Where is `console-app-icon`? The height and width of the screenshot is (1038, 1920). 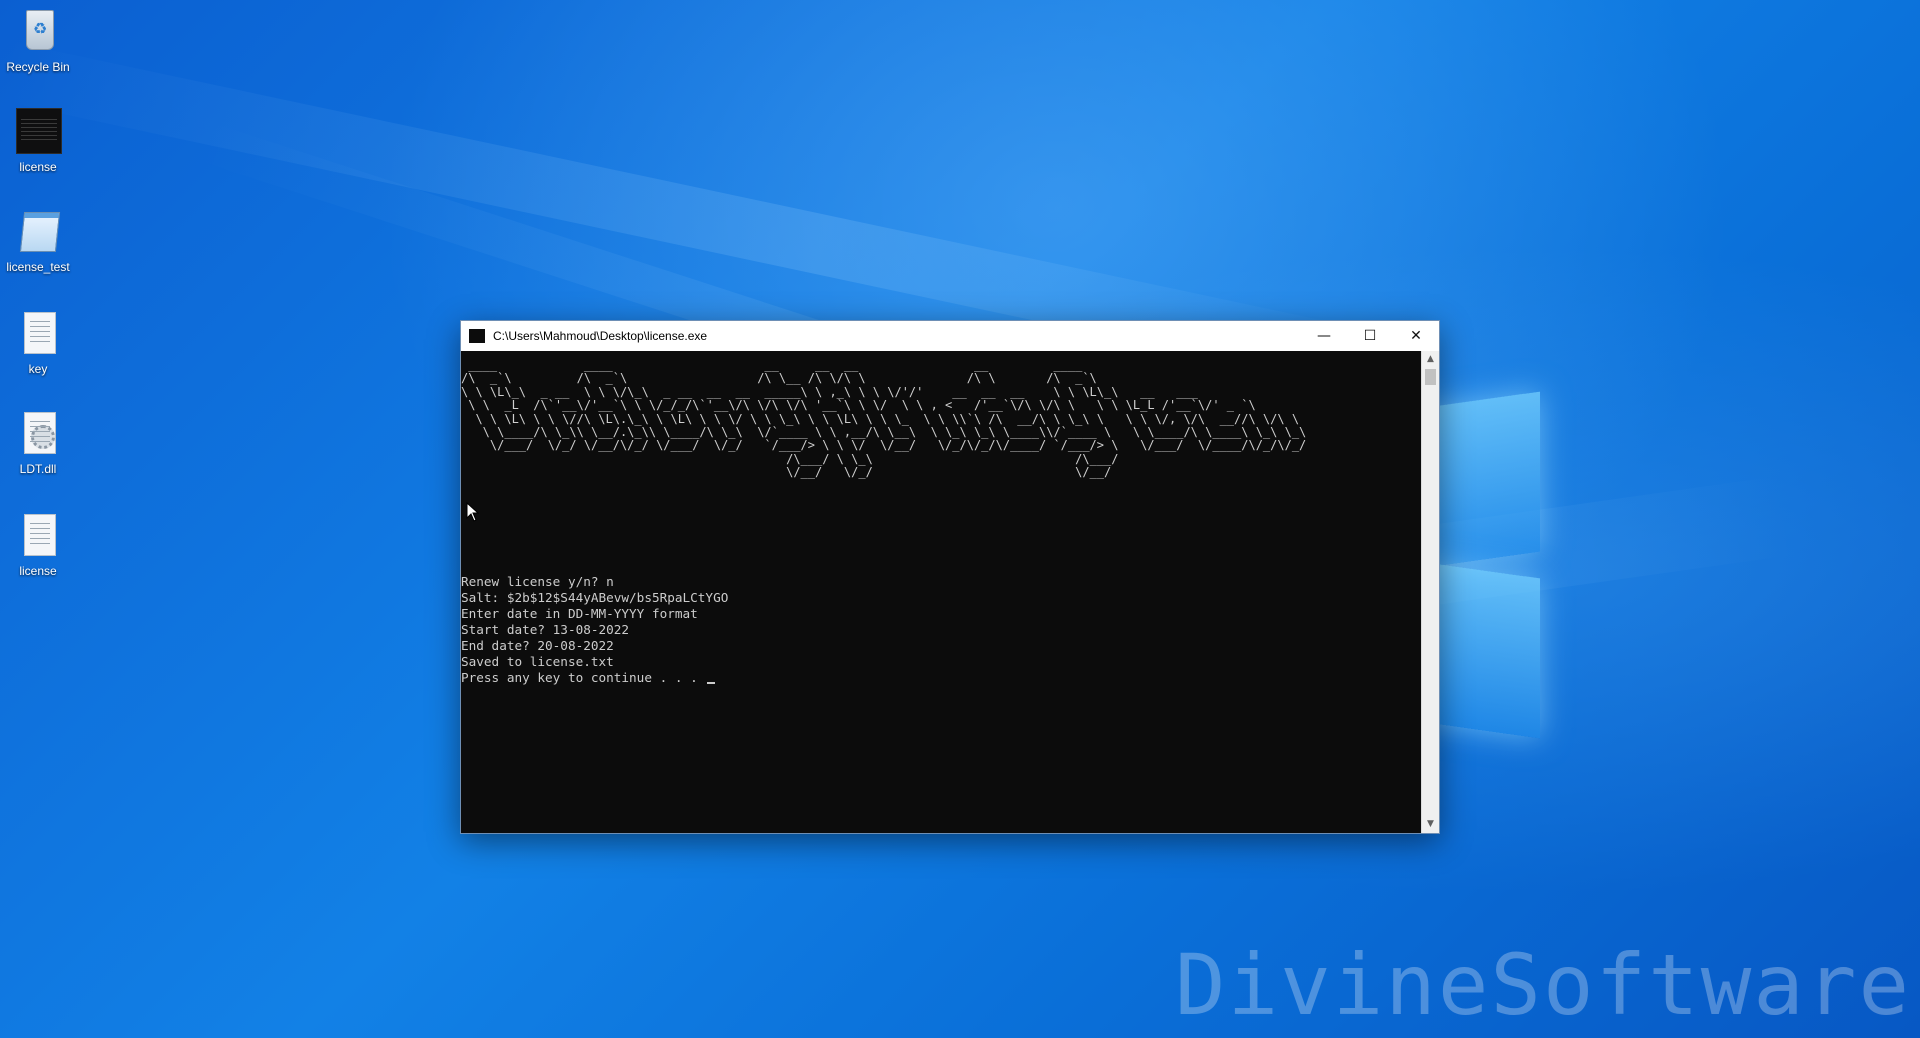 console-app-icon is located at coordinates (477, 336).